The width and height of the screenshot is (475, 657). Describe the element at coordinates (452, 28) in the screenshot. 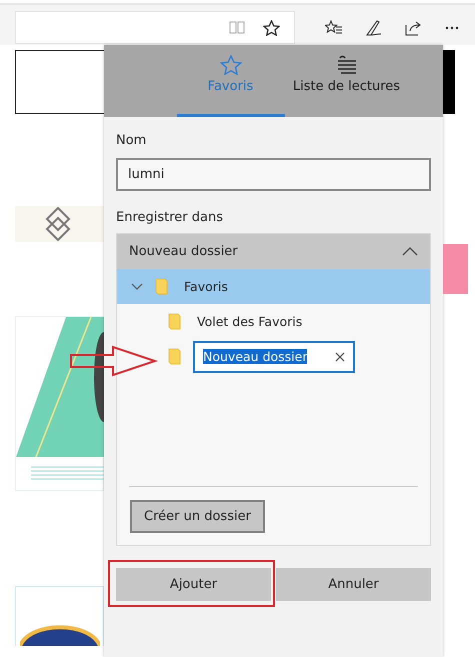

I see `more-icon` at that location.